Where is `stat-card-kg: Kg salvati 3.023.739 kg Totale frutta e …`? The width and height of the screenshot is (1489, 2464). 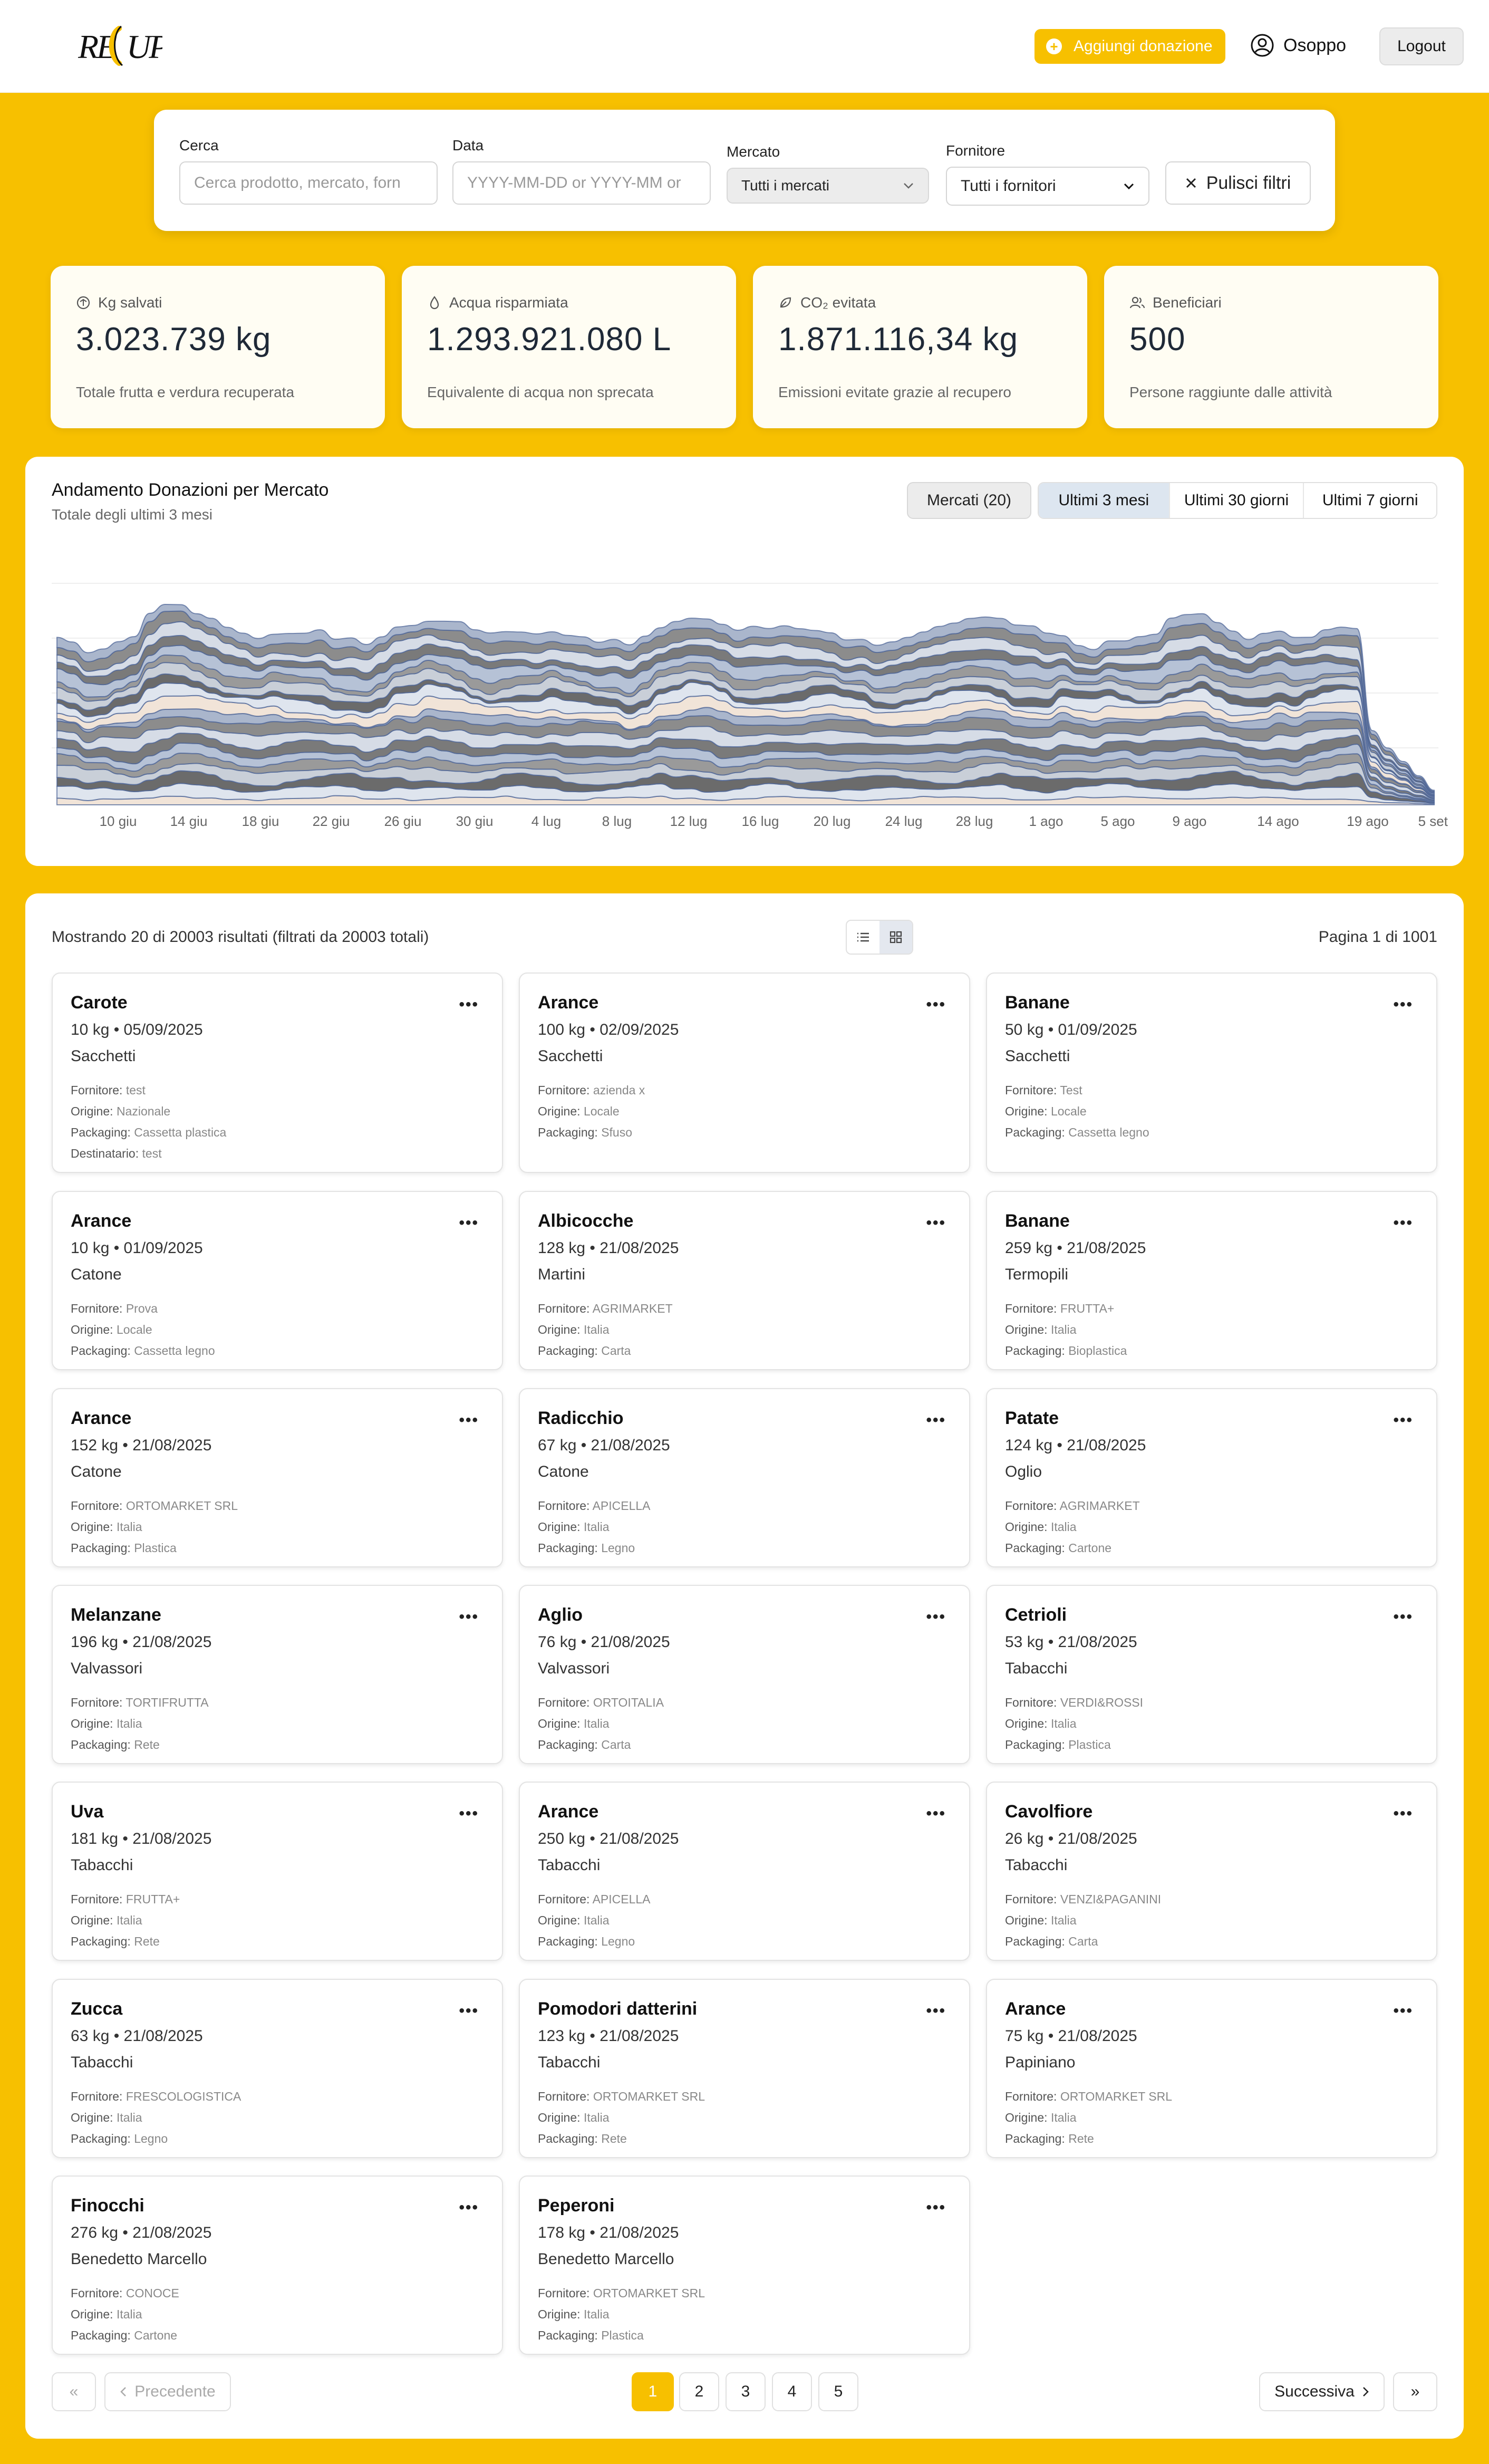
stat-card-kg: Kg salvati 3.023.739 kg Totale frutta e … is located at coordinates (218, 347).